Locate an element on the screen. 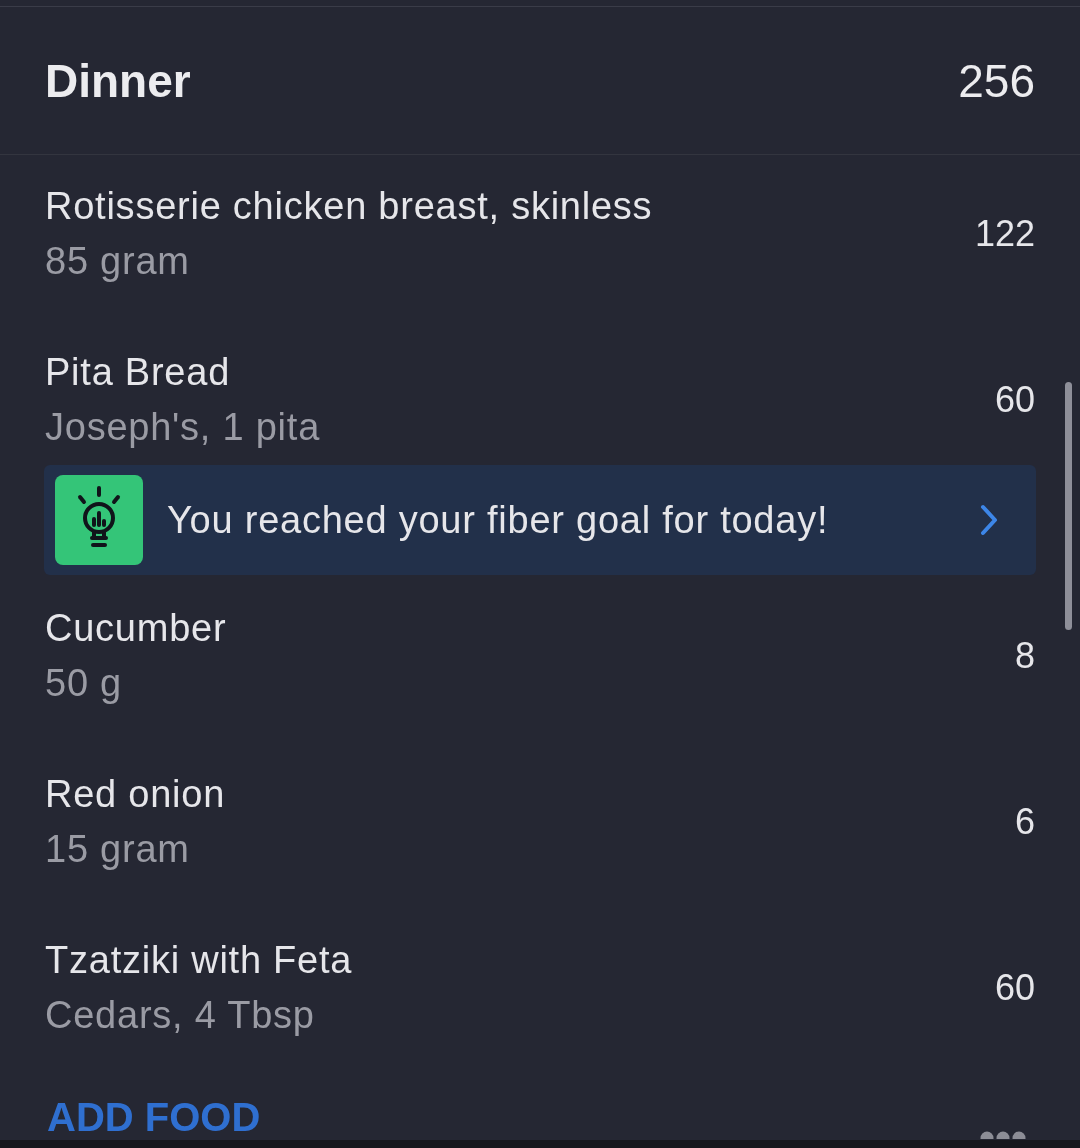 The image size is (1080, 1148). food-name: Red onion is located at coordinates (135, 794).